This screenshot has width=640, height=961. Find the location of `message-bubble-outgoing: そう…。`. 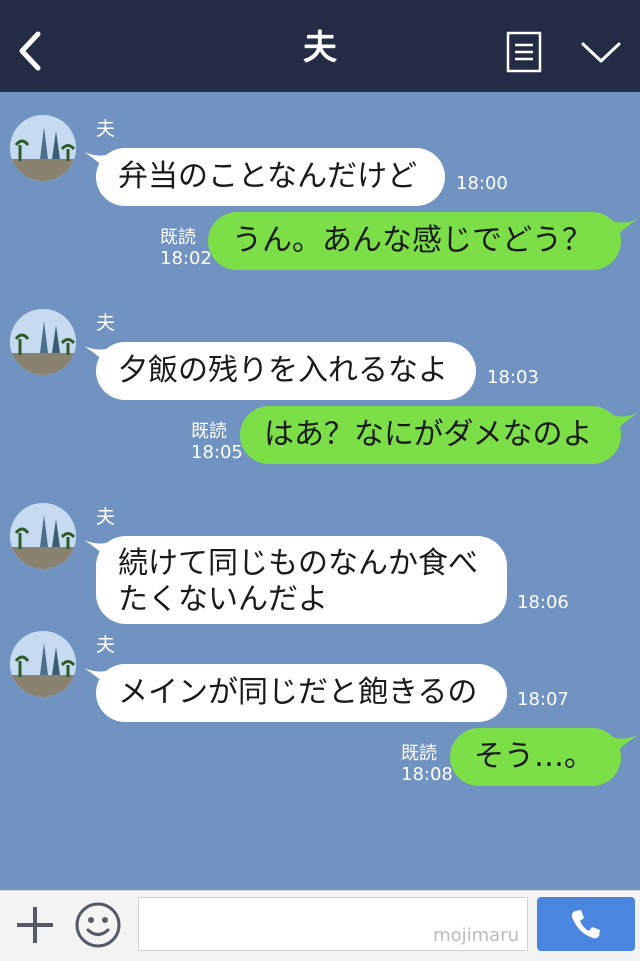

message-bubble-outgoing: そう…。 is located at coordinates (535, 757).